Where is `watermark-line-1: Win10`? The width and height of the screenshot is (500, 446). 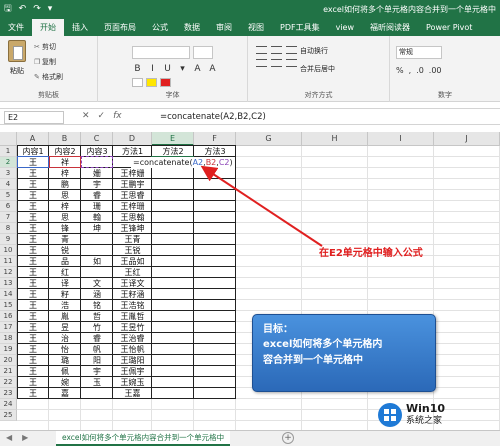
watermark-line-1: Win10 is located at coordinates (426, 408).